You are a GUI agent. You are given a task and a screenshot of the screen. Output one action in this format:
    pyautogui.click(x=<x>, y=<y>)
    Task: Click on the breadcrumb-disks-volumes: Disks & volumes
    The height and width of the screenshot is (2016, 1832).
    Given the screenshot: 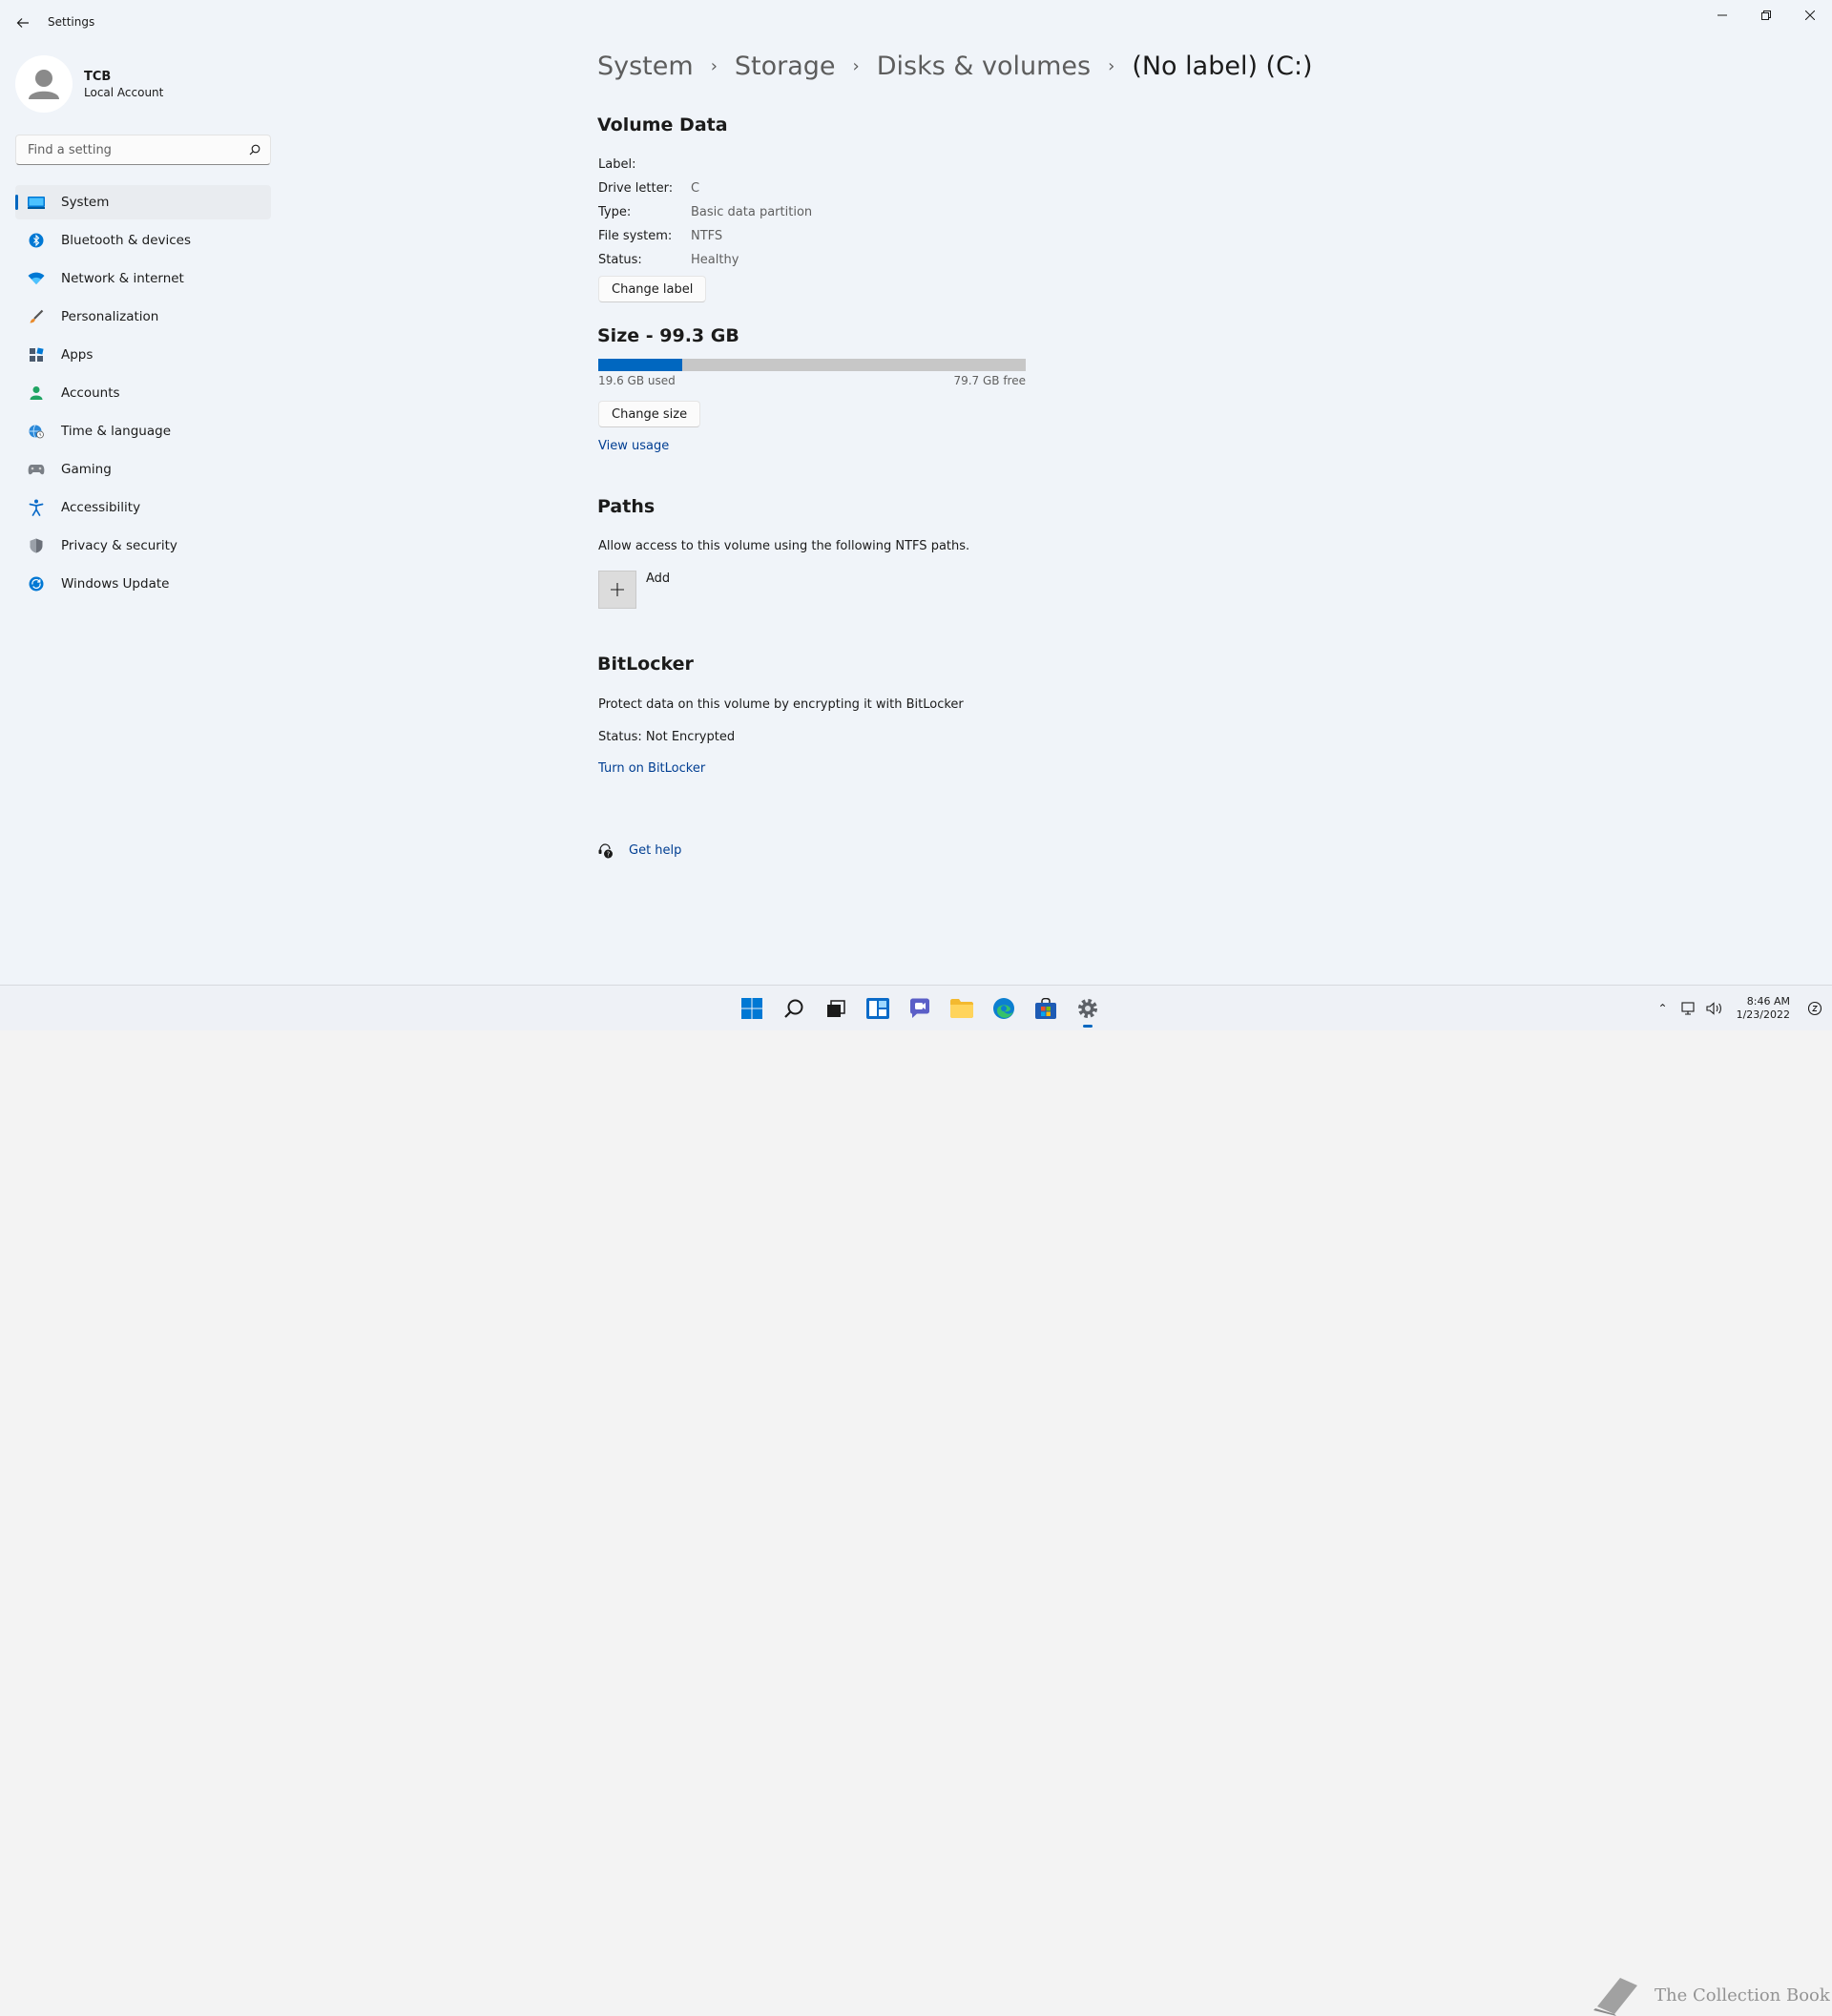 What is the action you would take?
    pyautogui.click(x=984, y=66)
    